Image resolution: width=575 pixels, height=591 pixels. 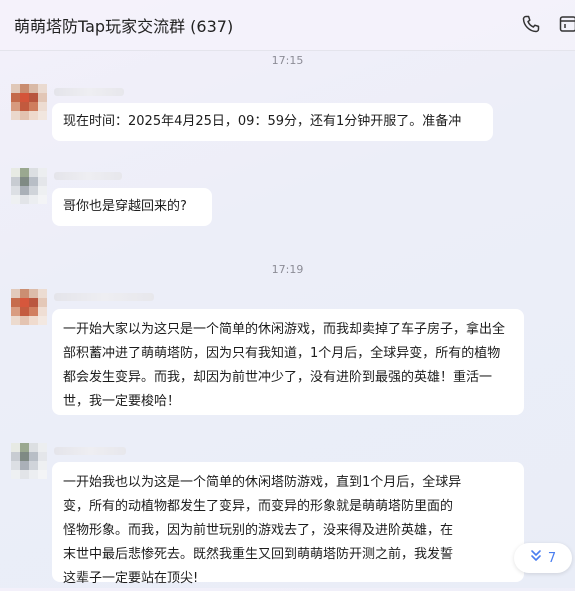 I want to click on phone-icon, so click(x=531, y=24).